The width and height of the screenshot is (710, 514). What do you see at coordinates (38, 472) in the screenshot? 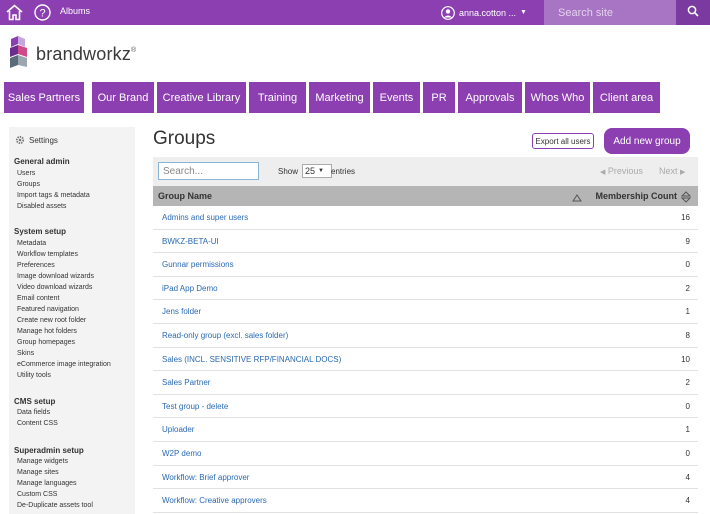
I see `sidebar-link-manage-sites: Manage sites` at bounding box center [38, 472].